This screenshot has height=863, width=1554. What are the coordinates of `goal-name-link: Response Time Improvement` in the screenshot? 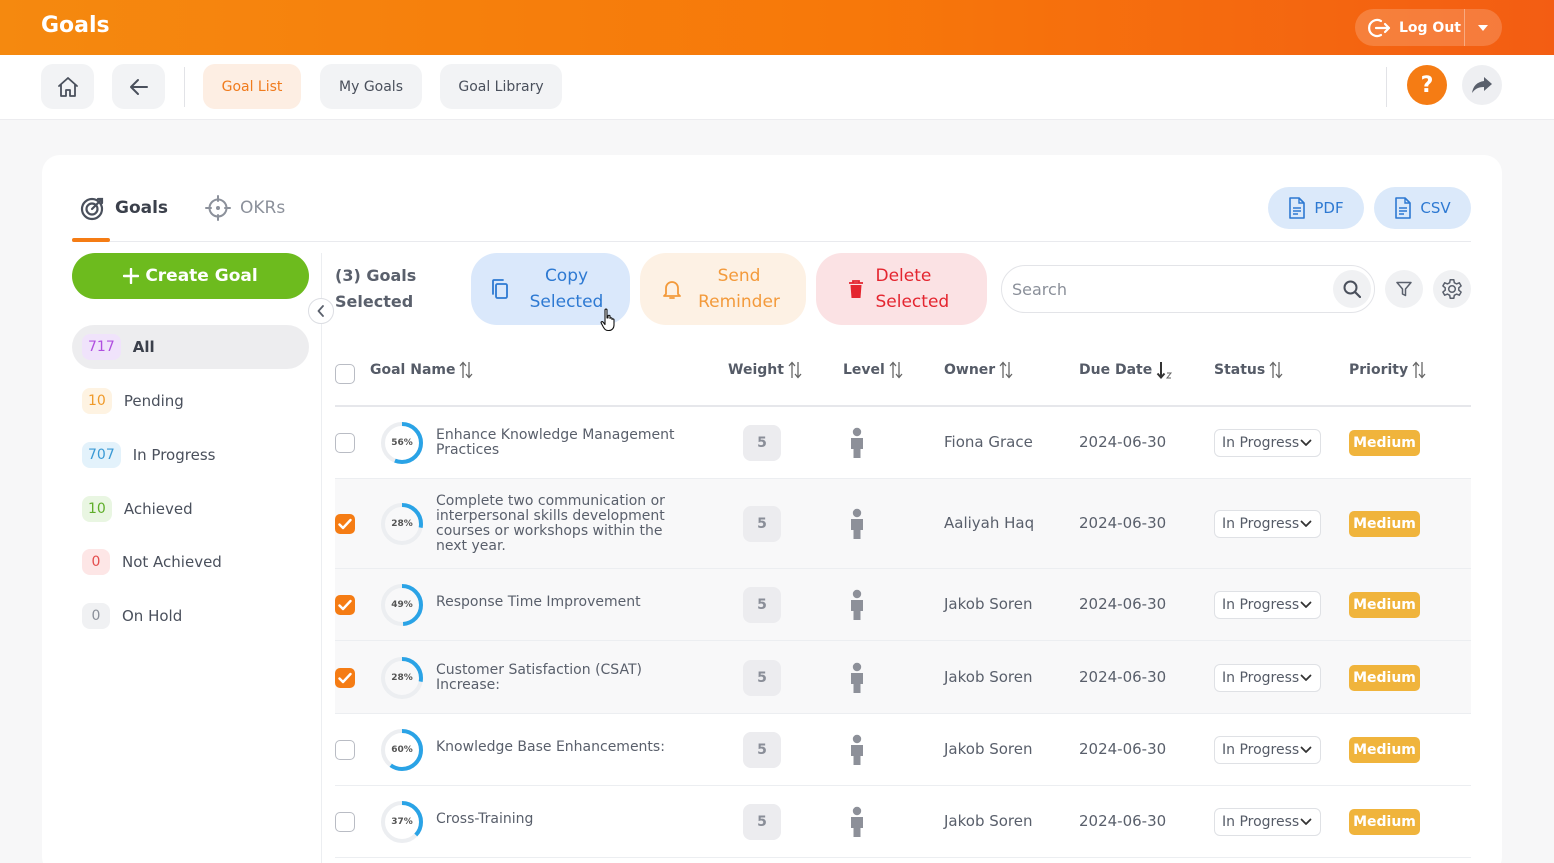 It's located at (558, 602).